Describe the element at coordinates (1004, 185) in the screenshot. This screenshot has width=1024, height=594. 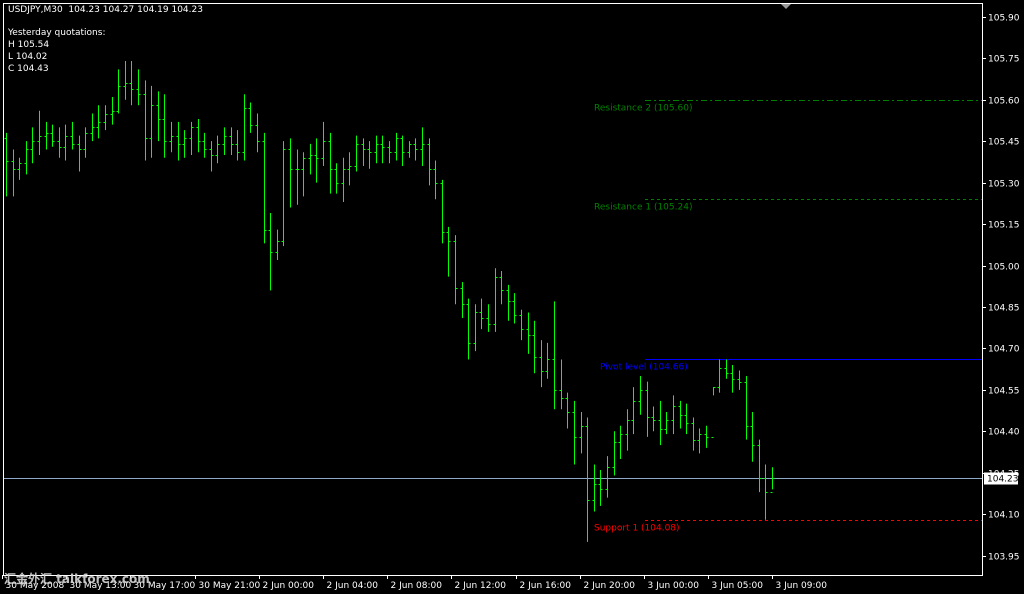
I see `y-tick-label: 105.30` at that location.